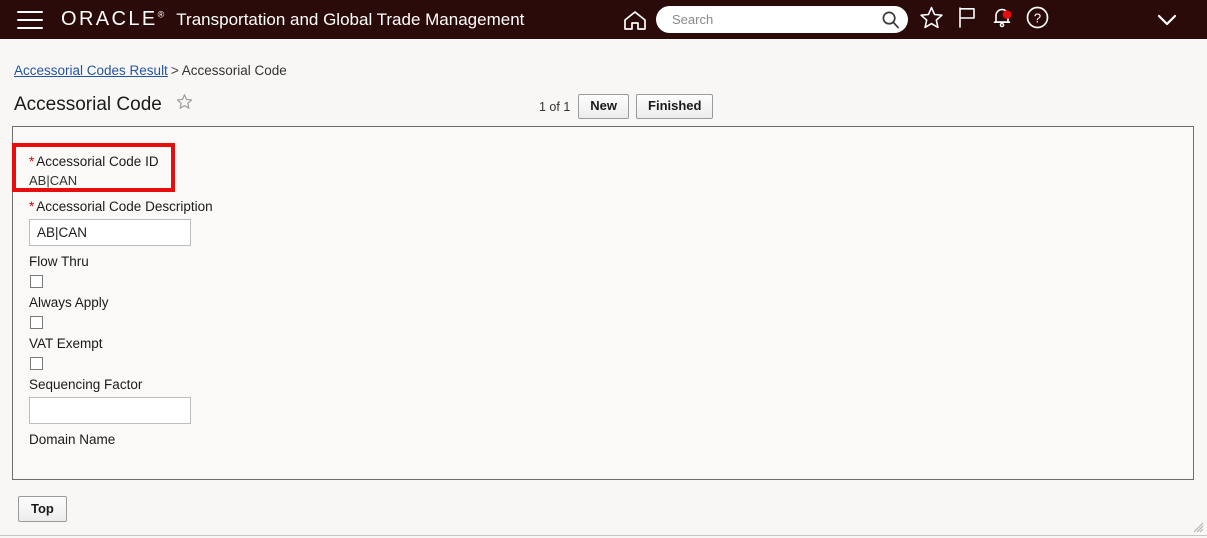 This screenshot has height=538, width=1207. Describe the element at coordinates (66, 353) in the screenshot. I see `field-vat-exempt: VAT Exempt` at that location.